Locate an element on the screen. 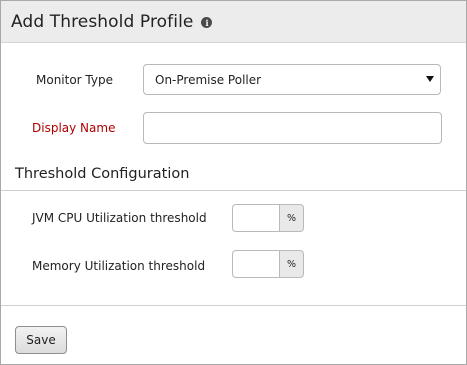 This screenshot has height=365, width=467. save-button: Save is located at coordinates (41, 340).